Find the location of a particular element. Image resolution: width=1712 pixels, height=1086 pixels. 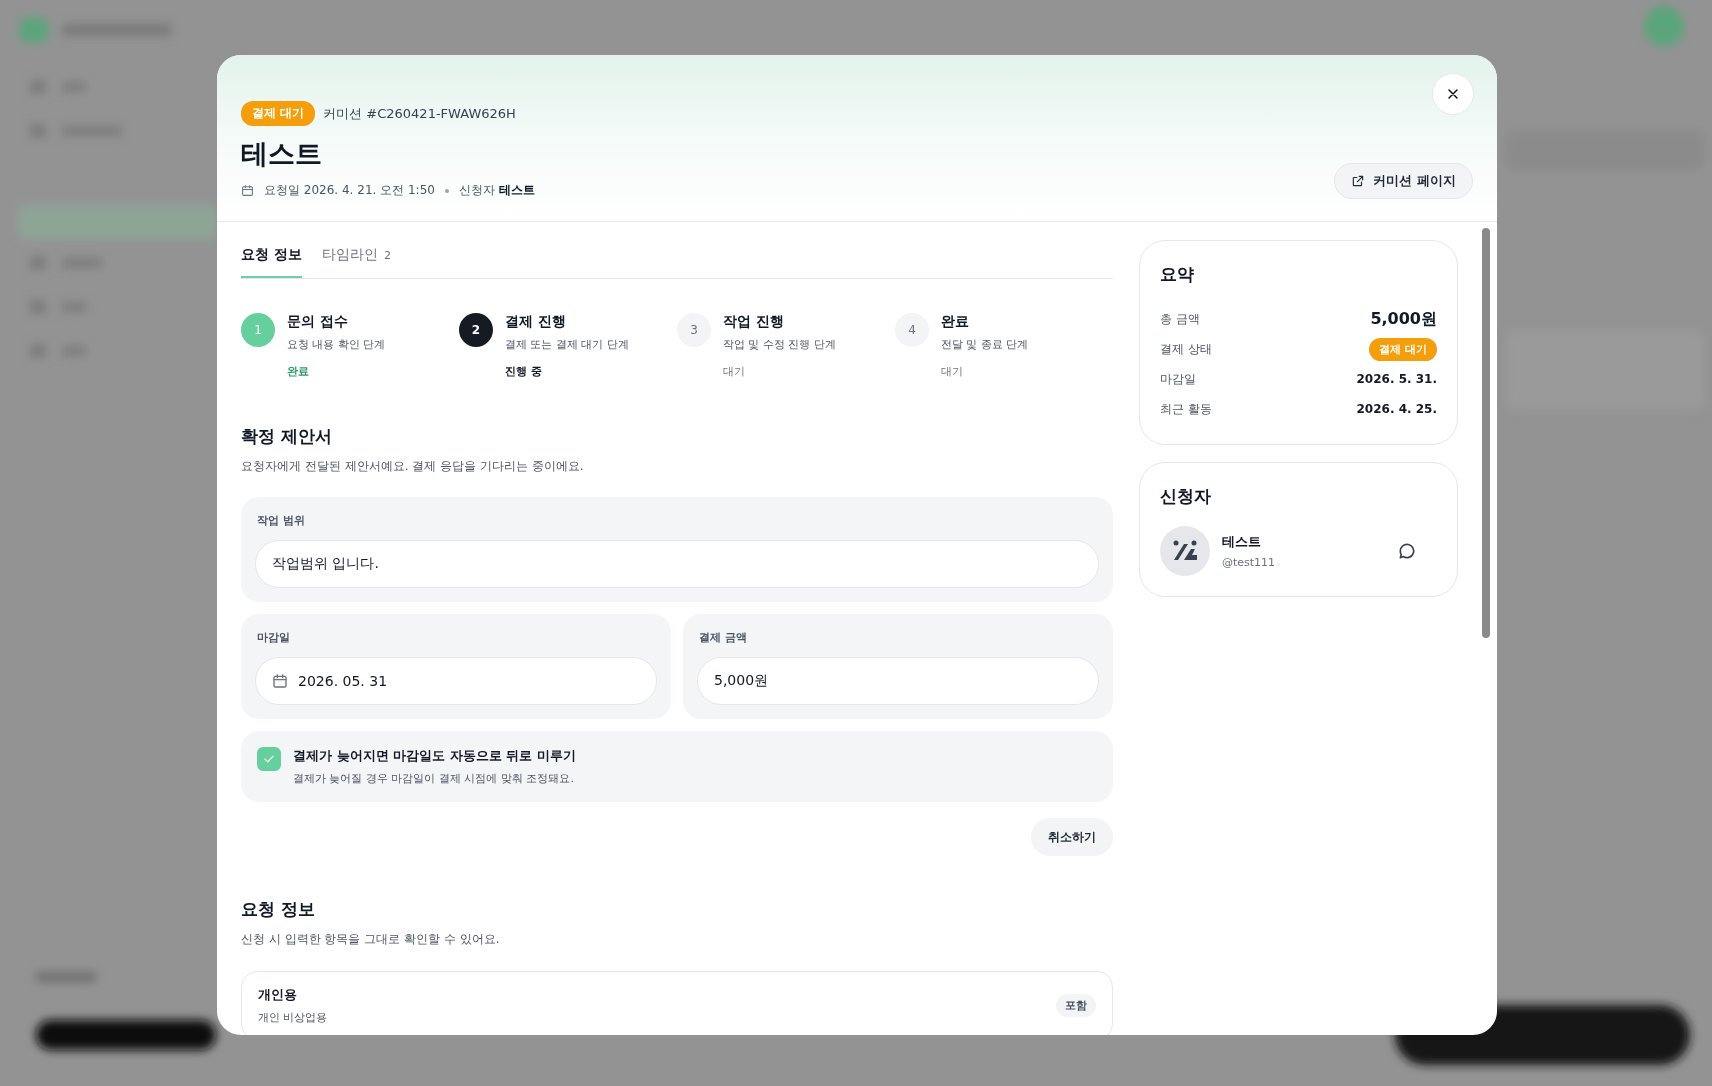

step-description: 요청 내용 확인 단계 is located at coordinates (336, 344).